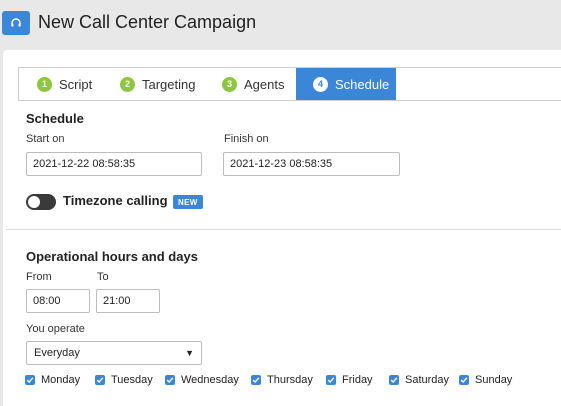 The image size is (561, 406). Describe the element at coordinates (45, 139) in the screenshot. I see `start-on-label: Start on` at that location.